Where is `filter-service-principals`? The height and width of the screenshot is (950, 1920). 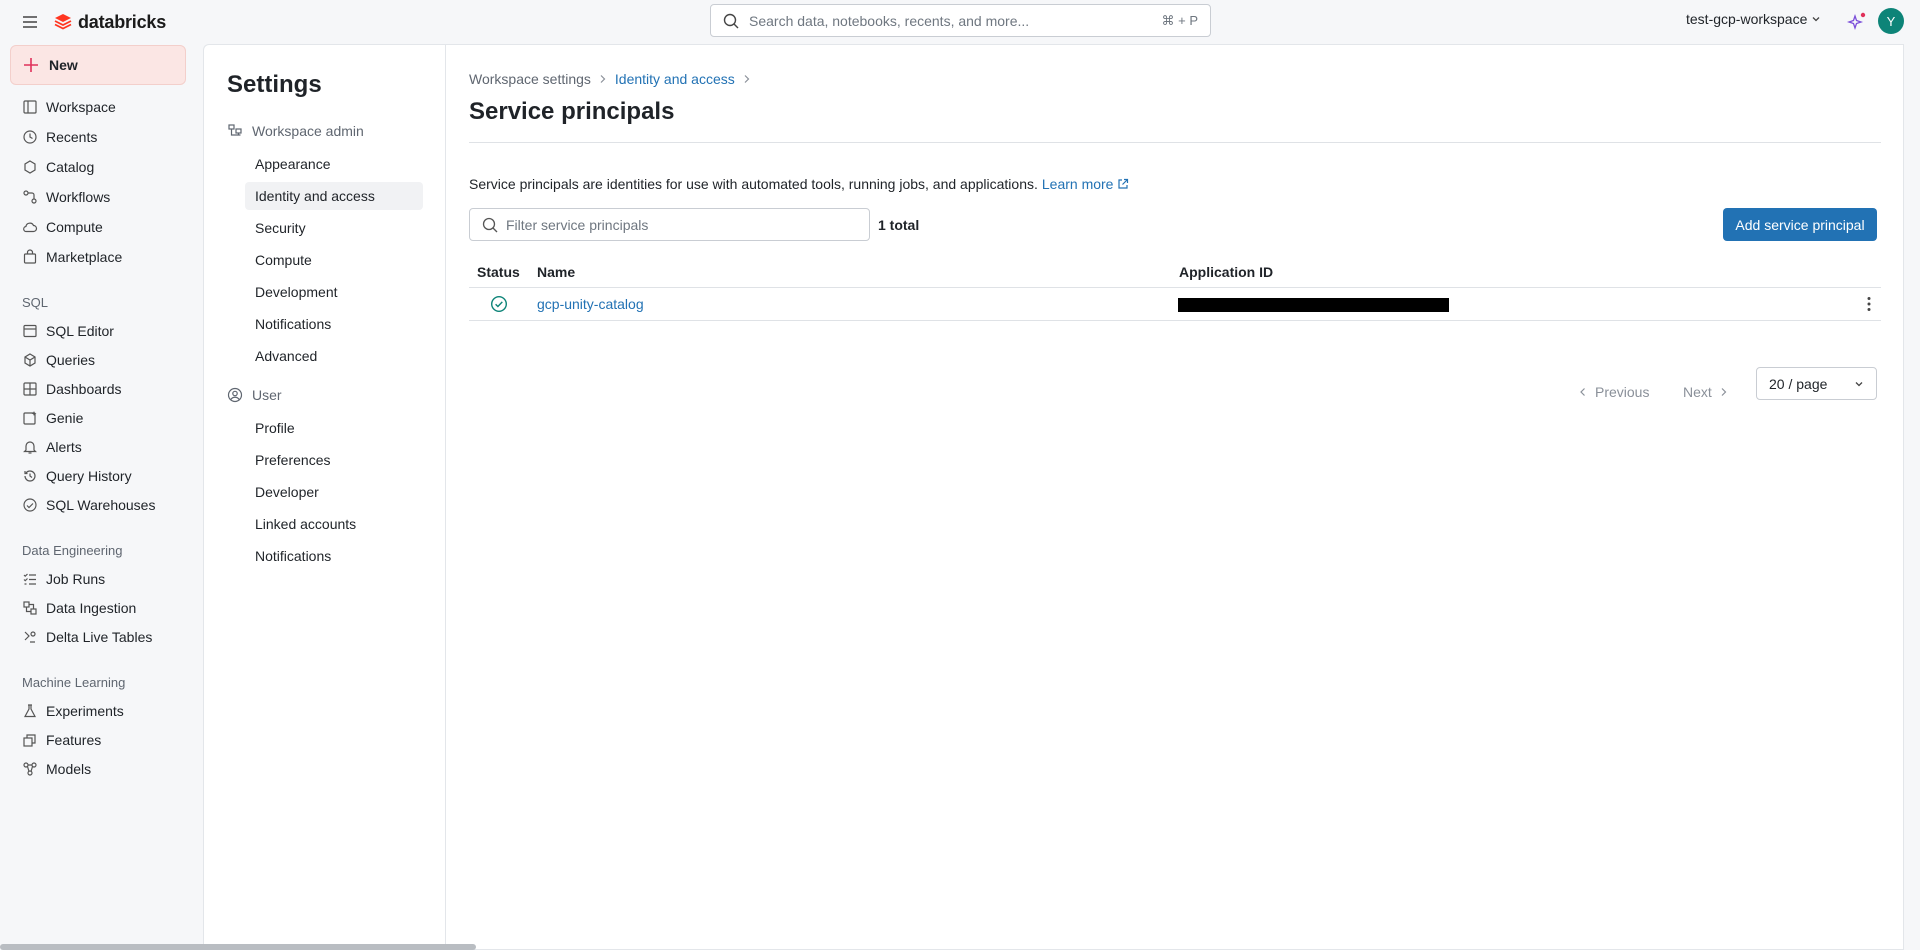
filter-service-principals is located at coordinates (669, 224).